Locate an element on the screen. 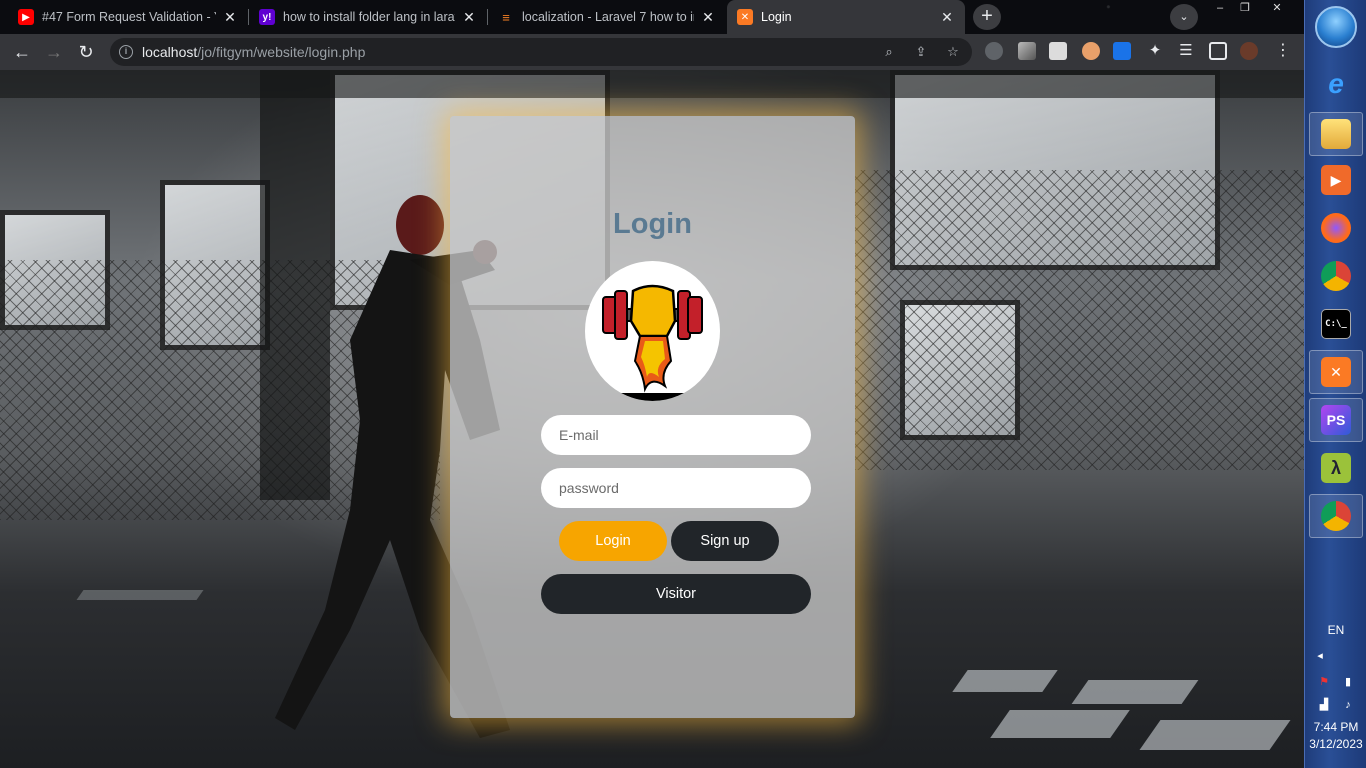  phpstorm-icon: PS is located at coordinates (1336, 420).